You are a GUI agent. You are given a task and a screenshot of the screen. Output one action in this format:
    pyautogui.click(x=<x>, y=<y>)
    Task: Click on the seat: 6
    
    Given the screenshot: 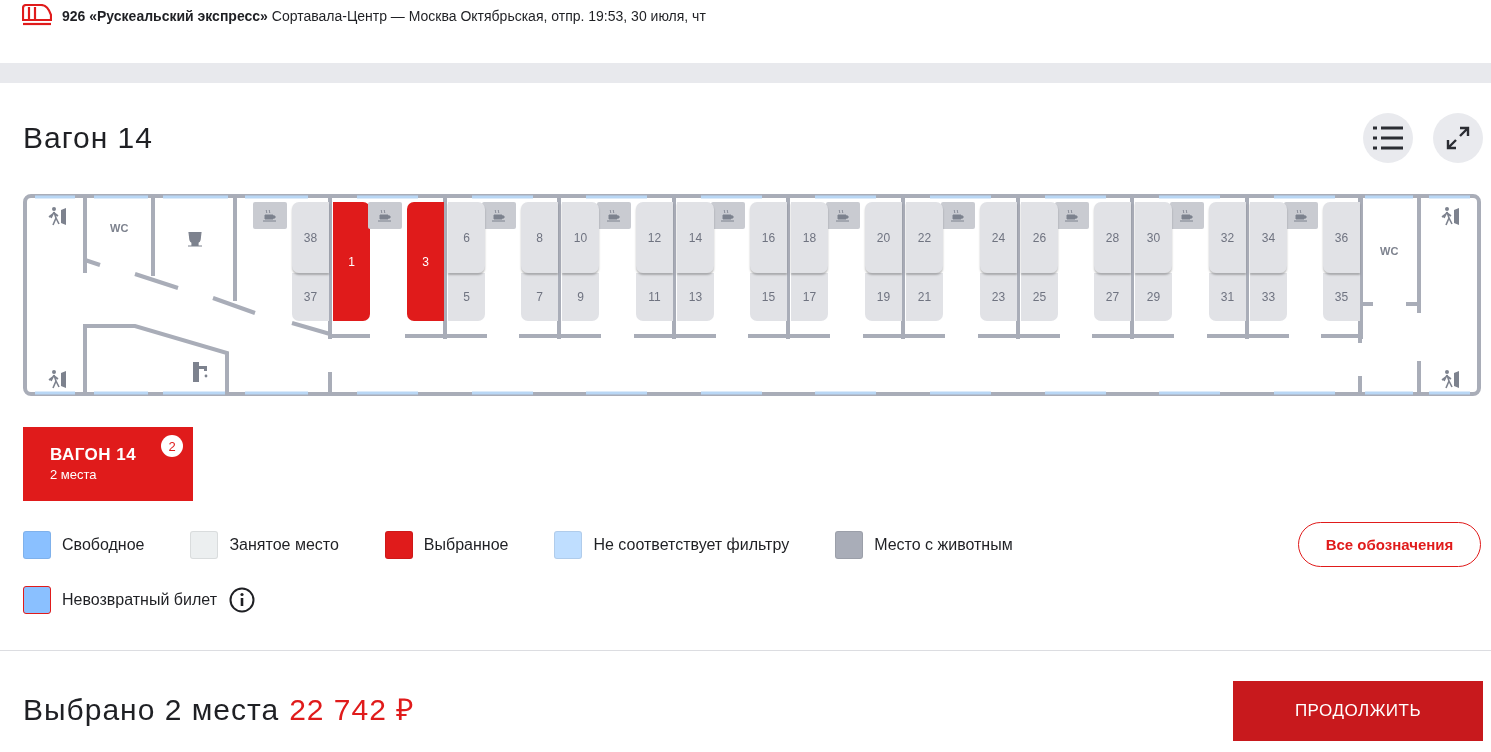 What is the action you would take?
    pyautogui.click(x=466, y=237)
    